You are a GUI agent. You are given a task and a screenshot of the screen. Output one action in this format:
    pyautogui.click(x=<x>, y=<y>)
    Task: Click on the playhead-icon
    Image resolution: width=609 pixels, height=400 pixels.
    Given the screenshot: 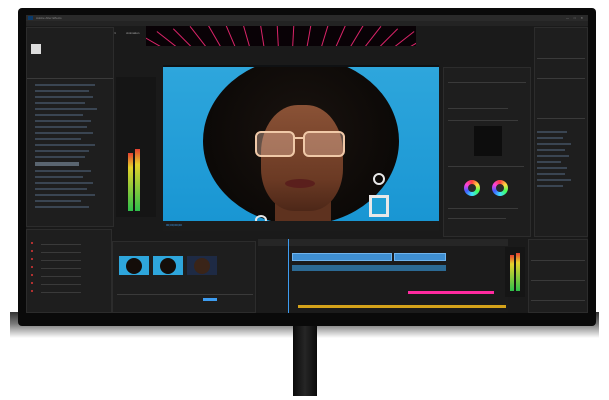 What is the action you would take?
    pyautogui.click(x=288, y=276)
    